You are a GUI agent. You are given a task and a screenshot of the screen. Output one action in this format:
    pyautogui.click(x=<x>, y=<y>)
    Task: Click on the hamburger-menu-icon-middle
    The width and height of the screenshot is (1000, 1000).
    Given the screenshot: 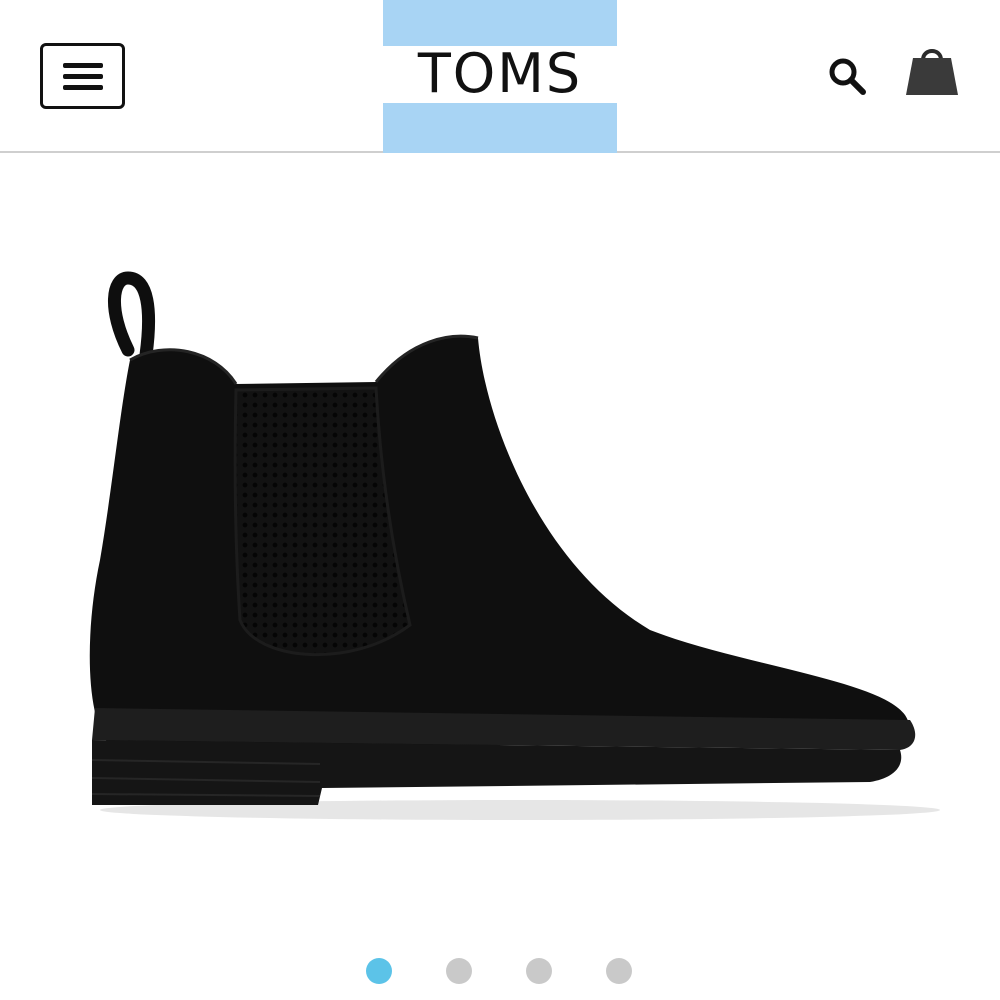 What is the action you would take?
    pyautogui.click(x=83, y=76)
    